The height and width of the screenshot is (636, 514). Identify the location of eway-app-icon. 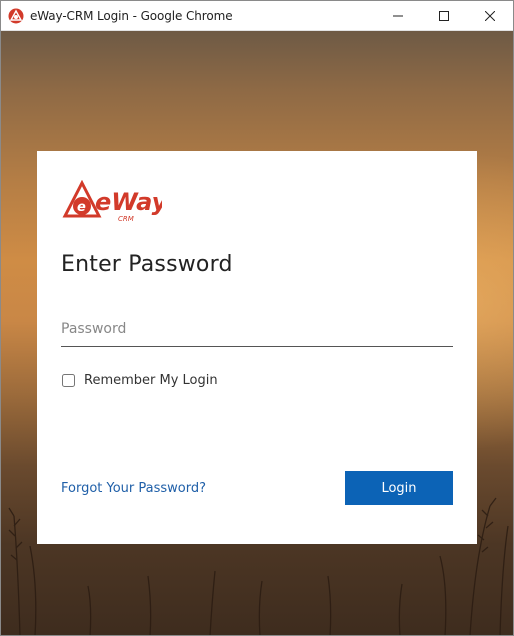
(16, 16).